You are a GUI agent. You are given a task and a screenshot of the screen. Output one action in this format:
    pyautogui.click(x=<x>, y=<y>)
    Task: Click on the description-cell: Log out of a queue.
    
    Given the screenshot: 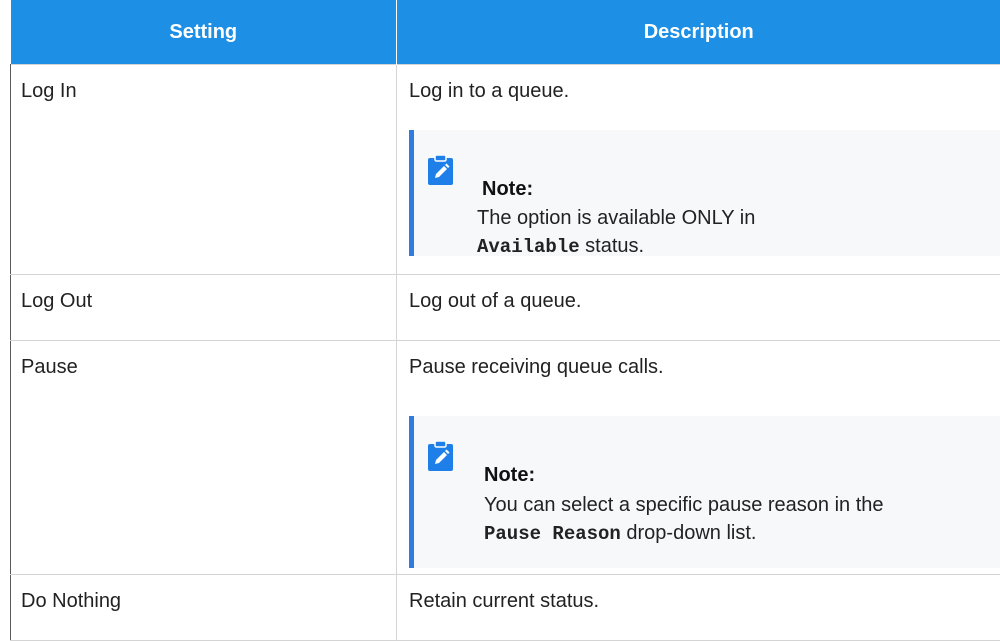 What is the action you would take?
    pyautogui.click(x=698, y=308)
    